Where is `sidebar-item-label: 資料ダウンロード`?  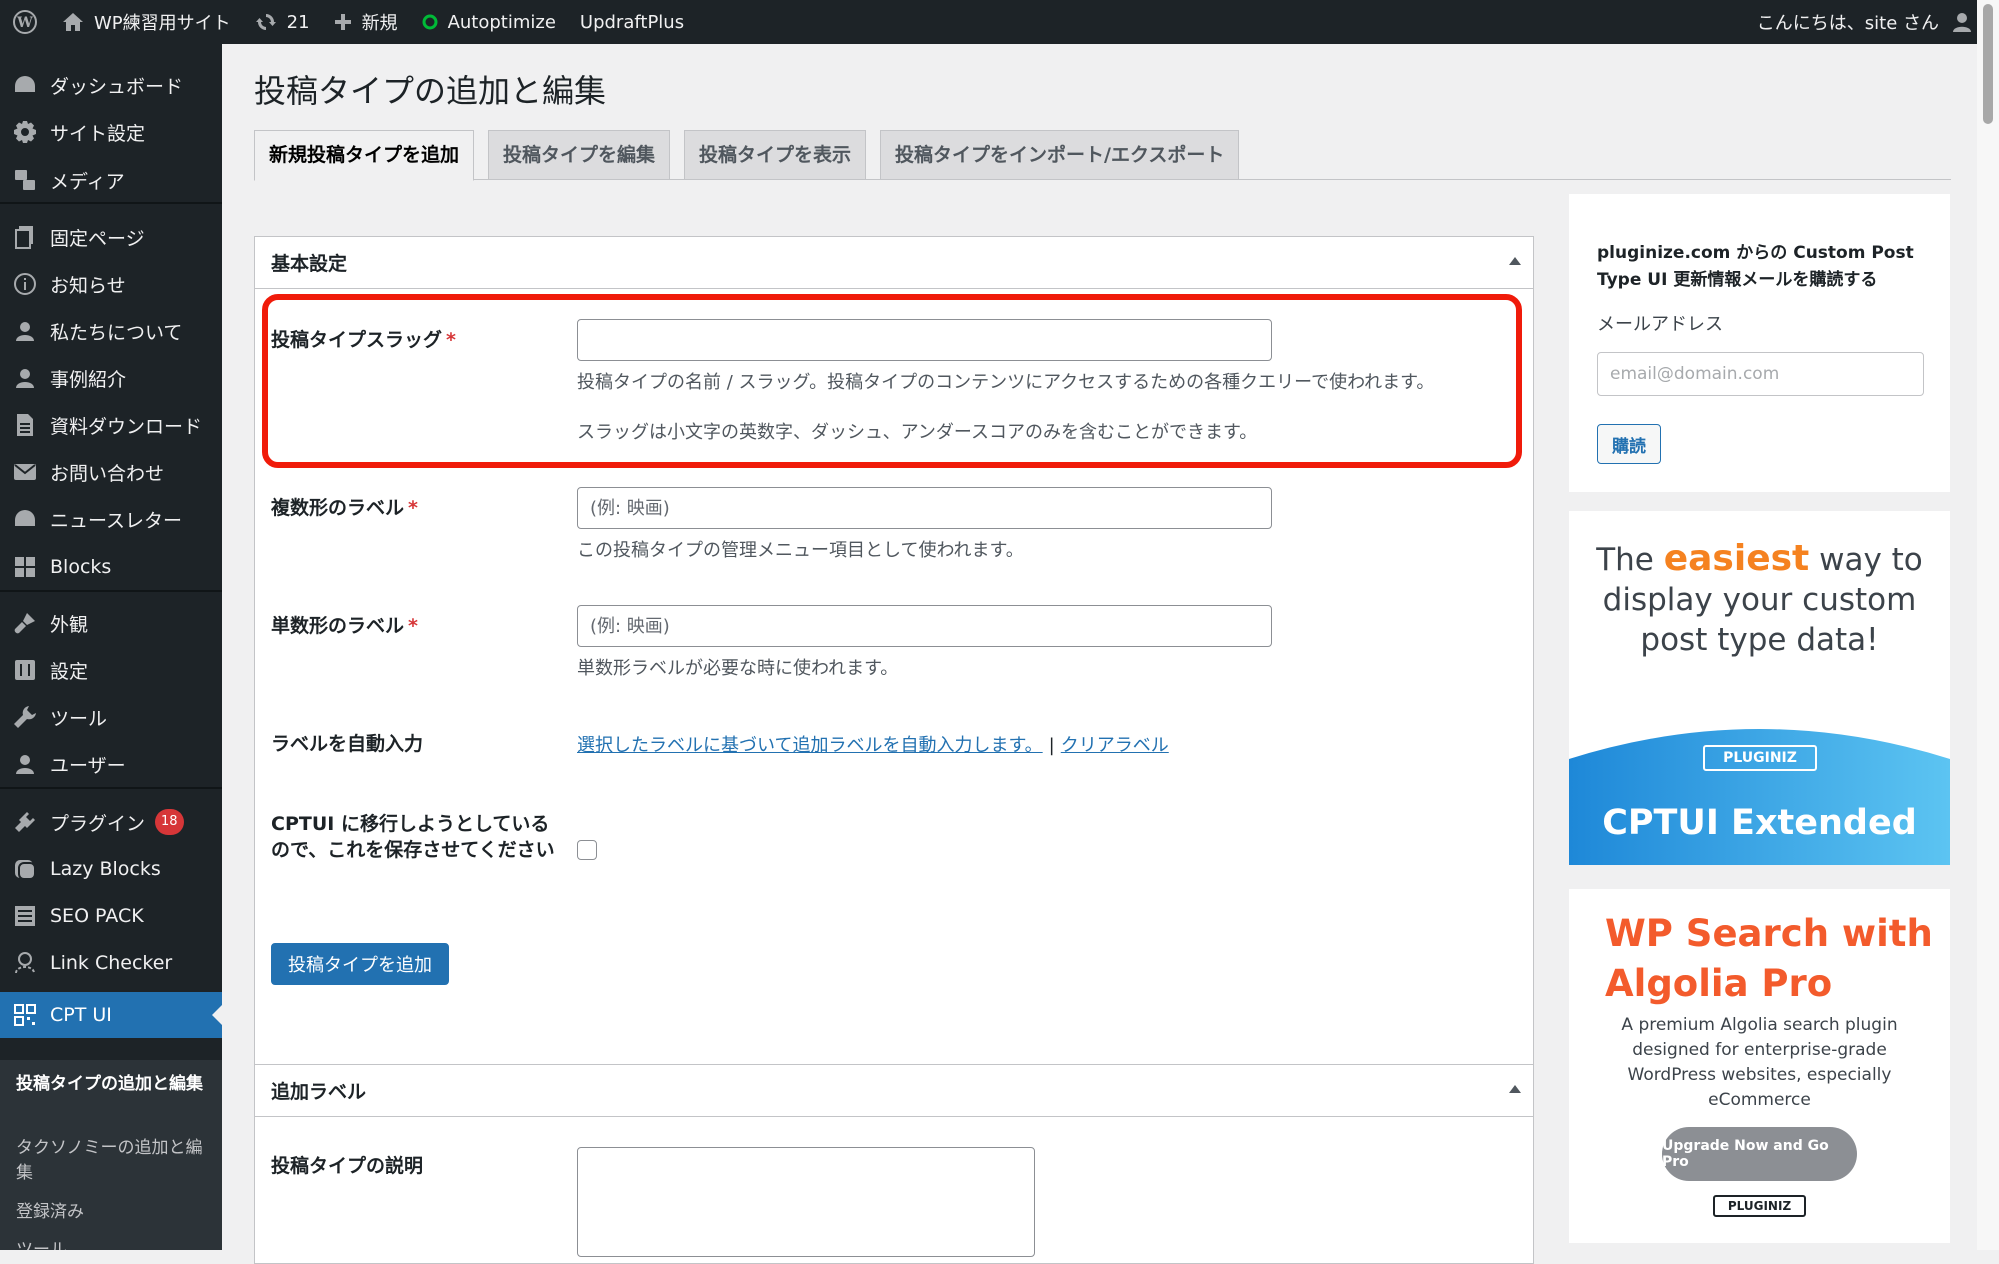
sidebar-item-label: 資料ダウンロード is located at coordinates (126, 426).